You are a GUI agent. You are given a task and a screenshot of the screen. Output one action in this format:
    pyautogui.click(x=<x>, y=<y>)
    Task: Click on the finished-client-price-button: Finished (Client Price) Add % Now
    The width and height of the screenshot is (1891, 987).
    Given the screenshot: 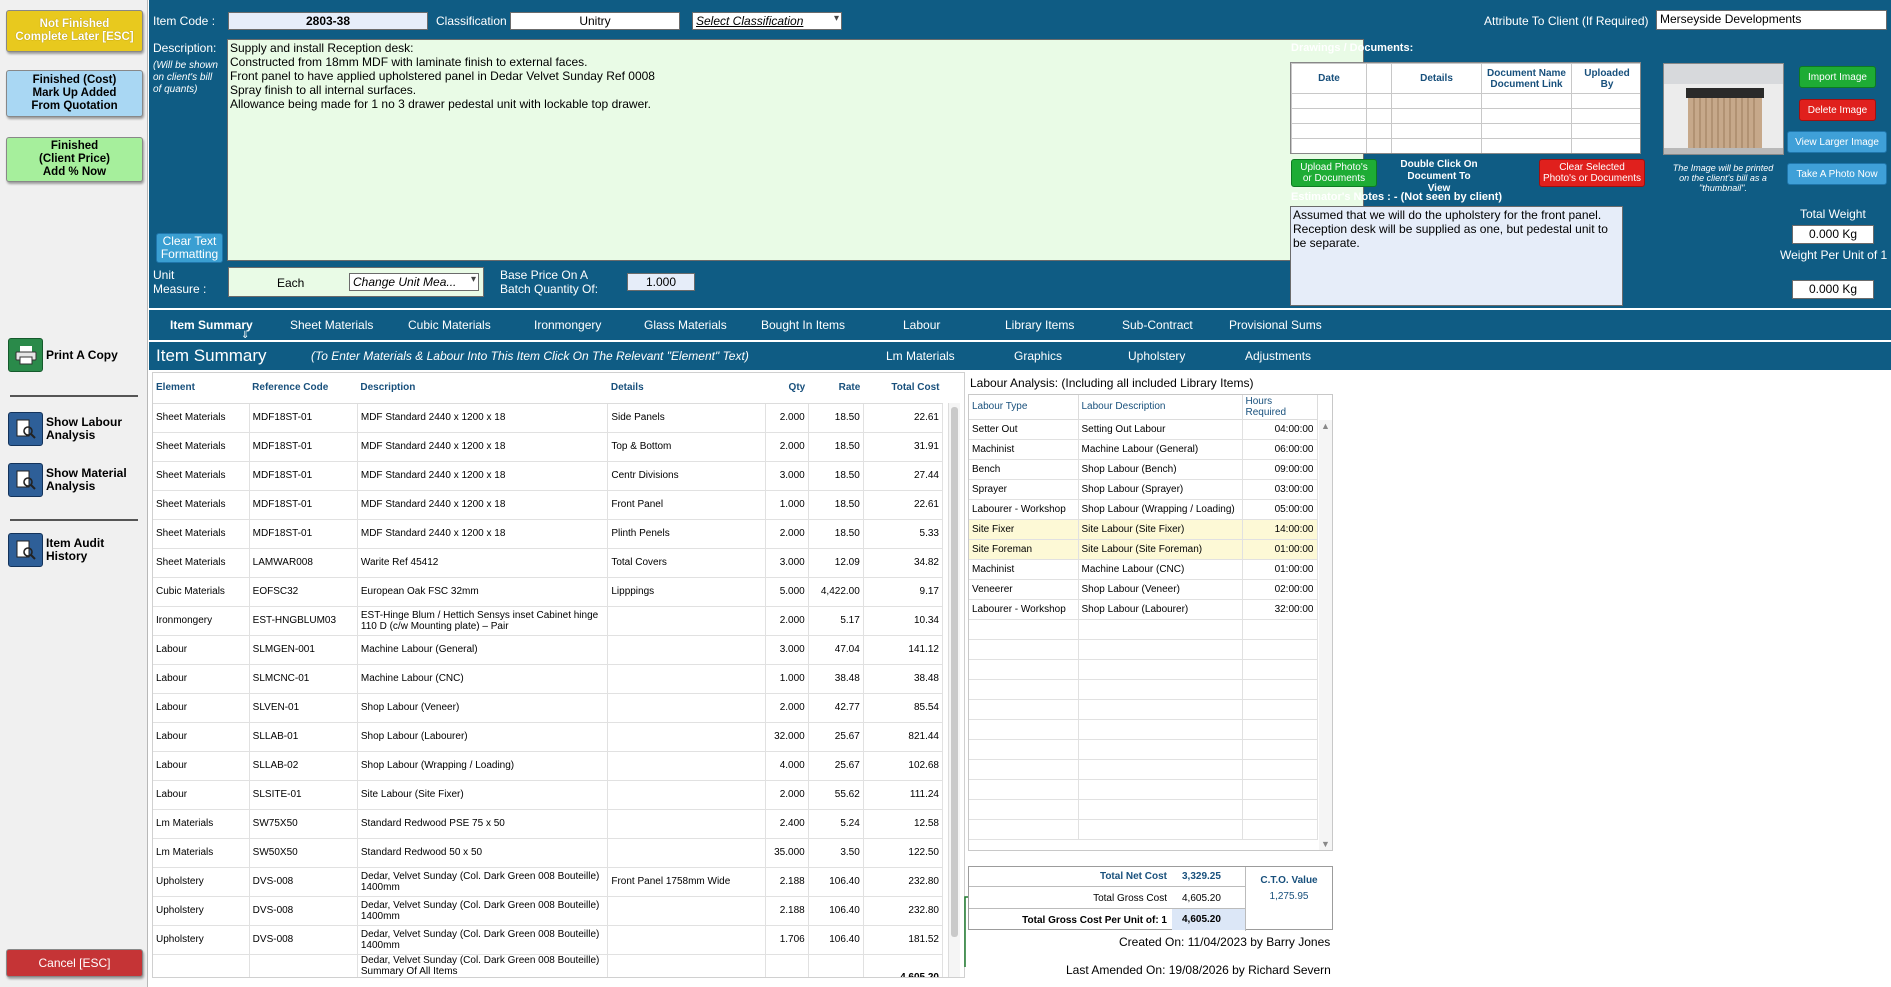 What is the action you would take?
    pyautogui.click(x=74, y=159)
    